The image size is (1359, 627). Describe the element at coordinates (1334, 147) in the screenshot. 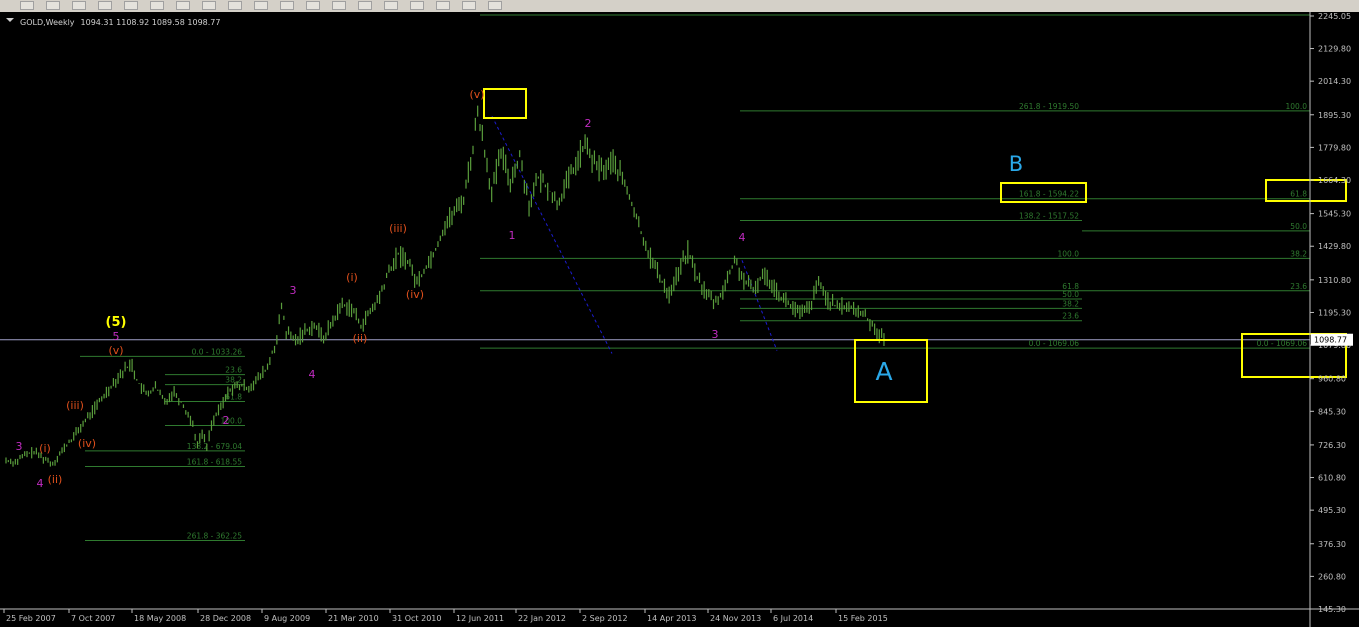

I see `y-tick-label: 1779.80` at that location.